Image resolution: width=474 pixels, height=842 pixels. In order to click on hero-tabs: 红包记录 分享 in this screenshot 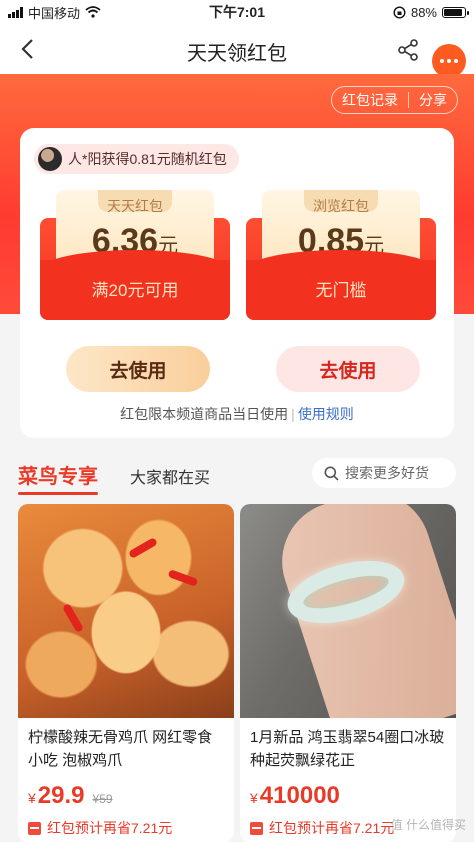, I will do `click(394, 100)`.